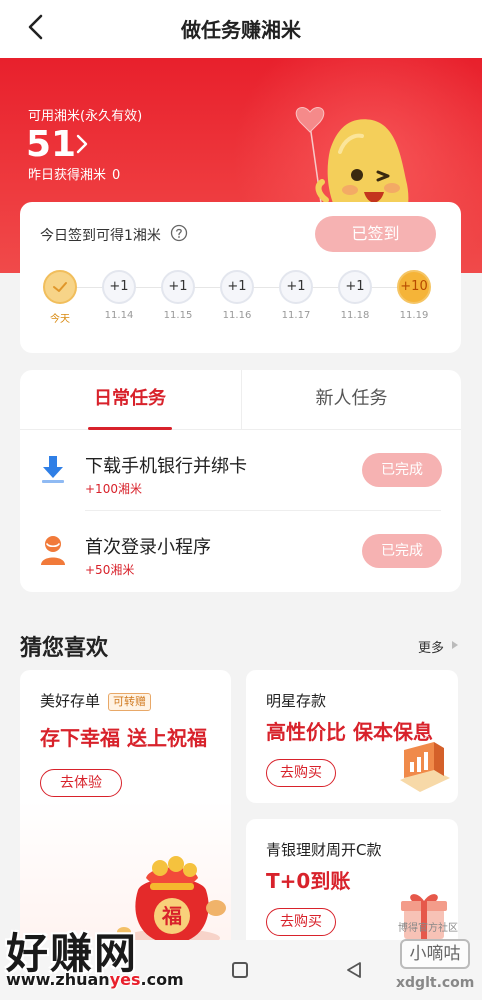  Describe the element at coordinates (296, 315) in the screenshot. I see `day-label: 11.17` at that location.